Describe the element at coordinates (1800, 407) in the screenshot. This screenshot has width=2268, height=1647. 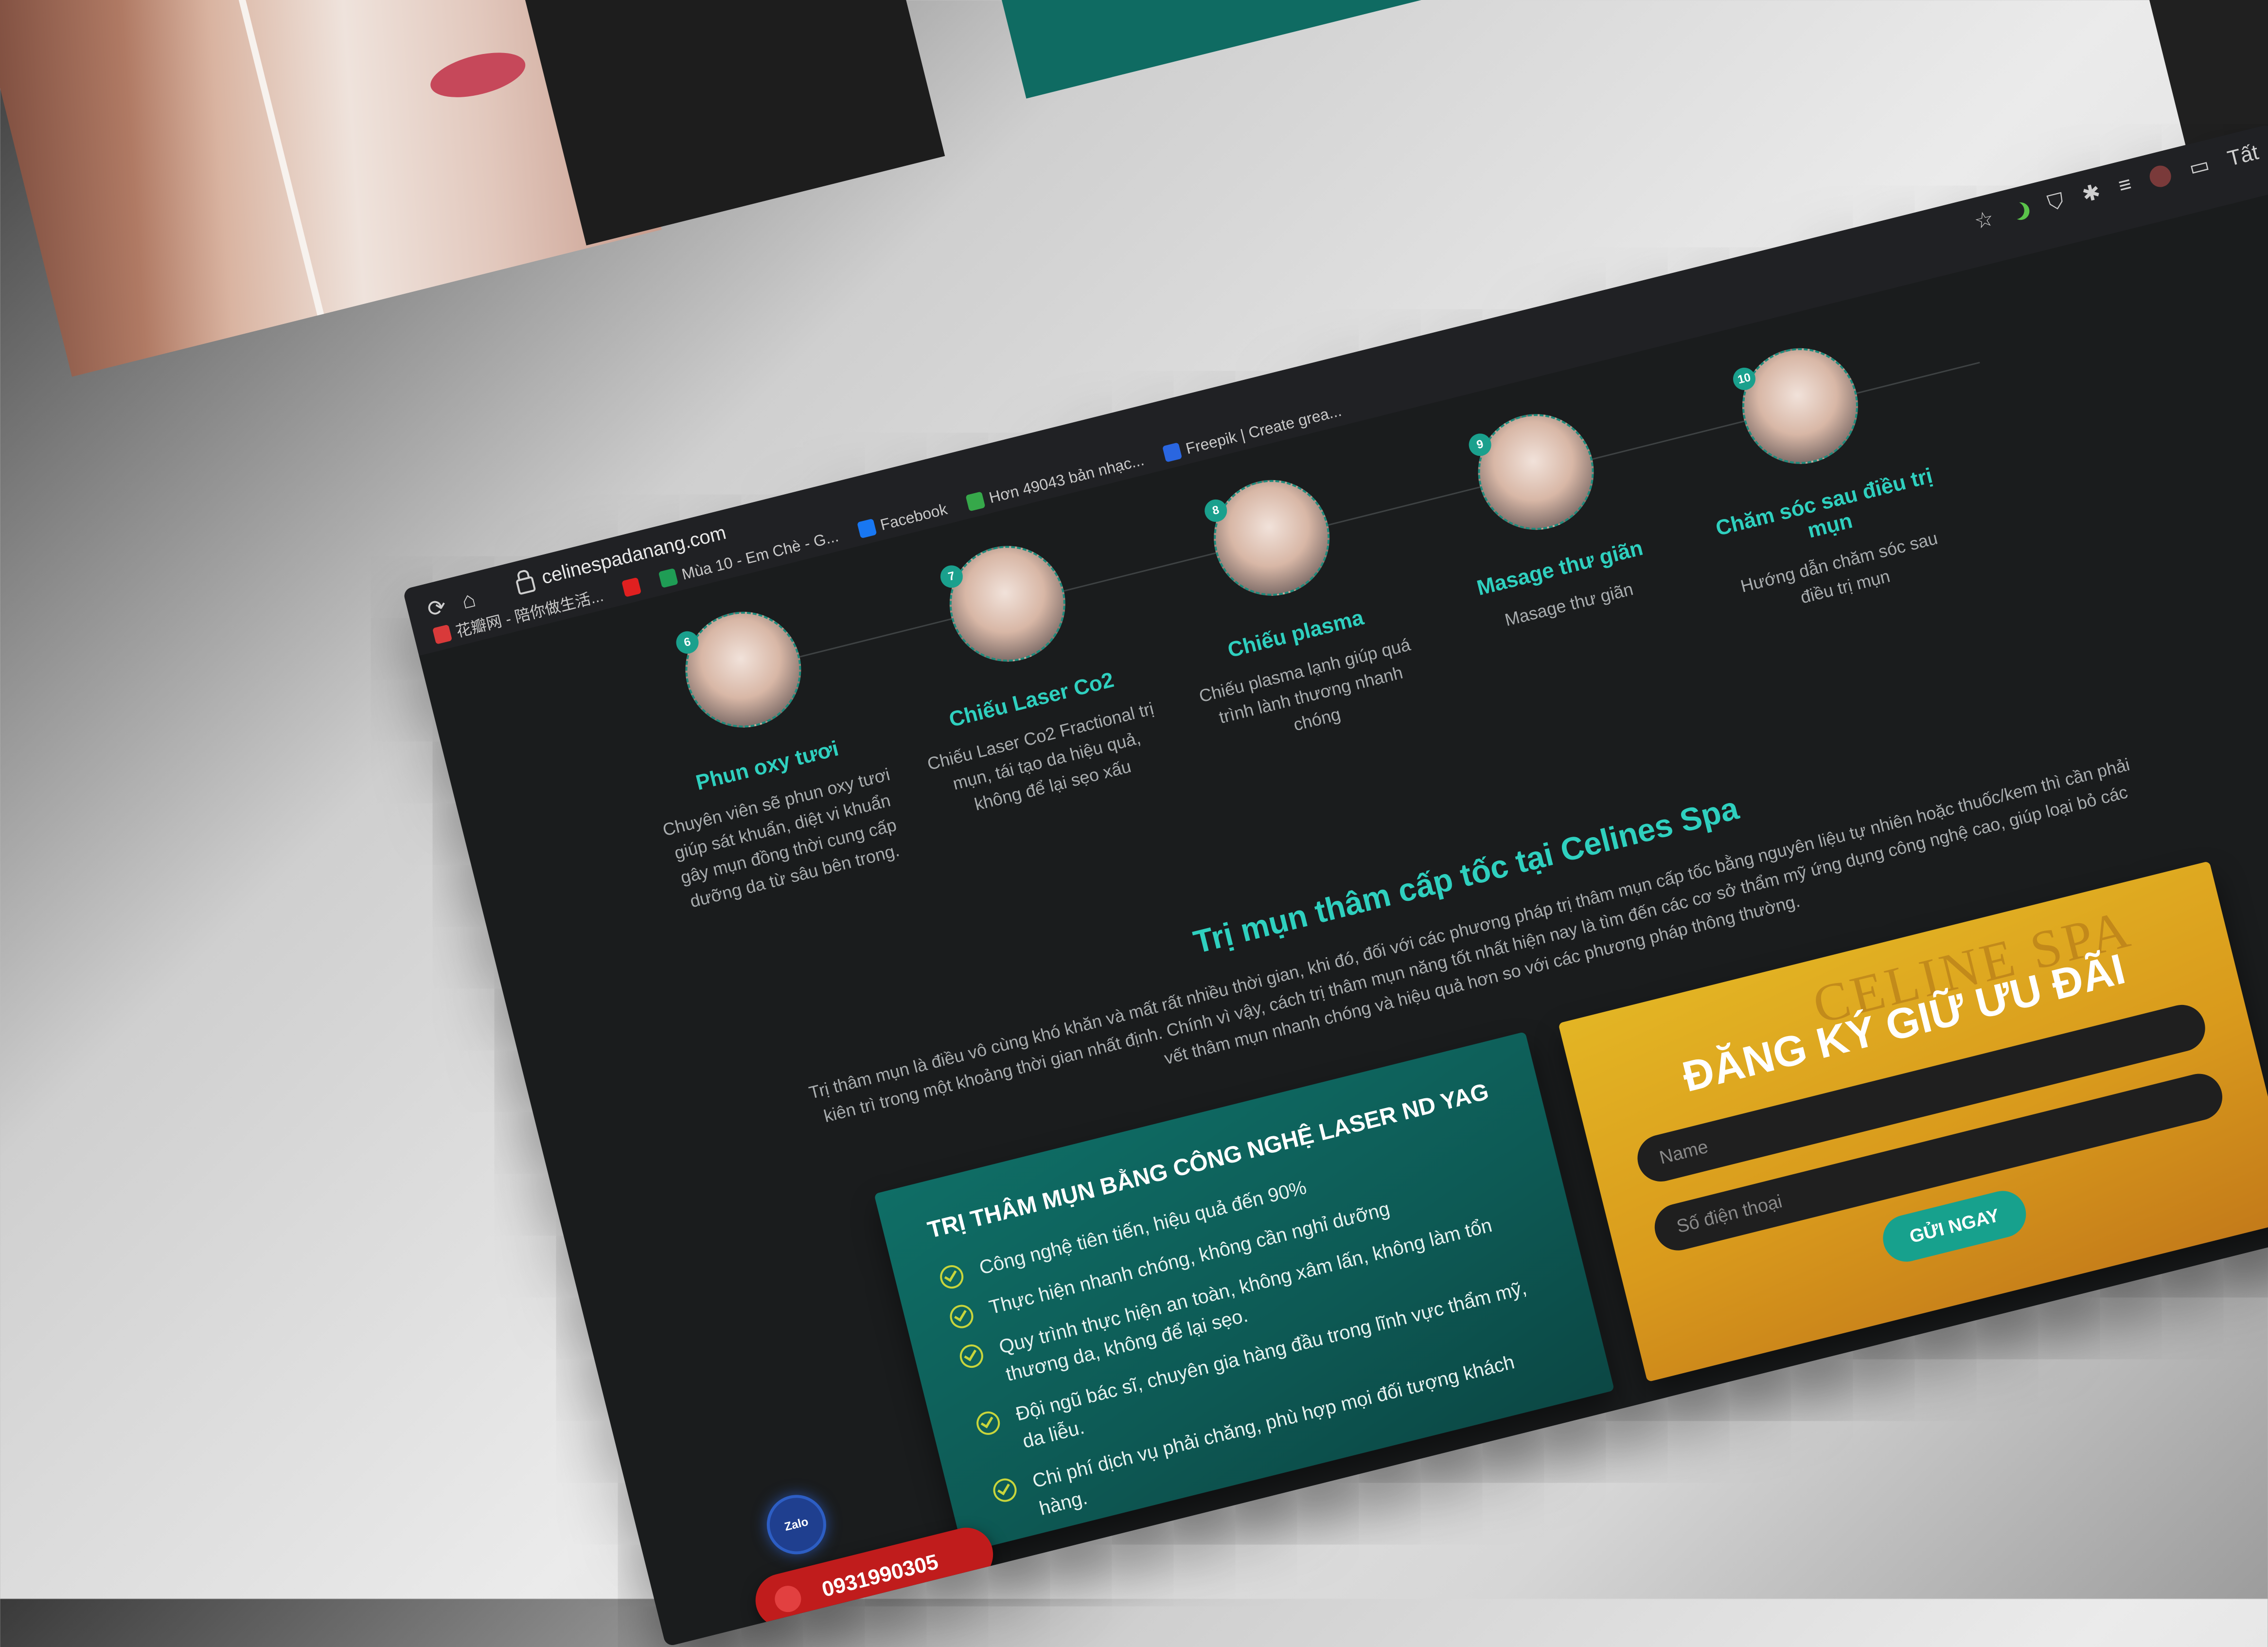
I see `step-photo: 10` at that location.